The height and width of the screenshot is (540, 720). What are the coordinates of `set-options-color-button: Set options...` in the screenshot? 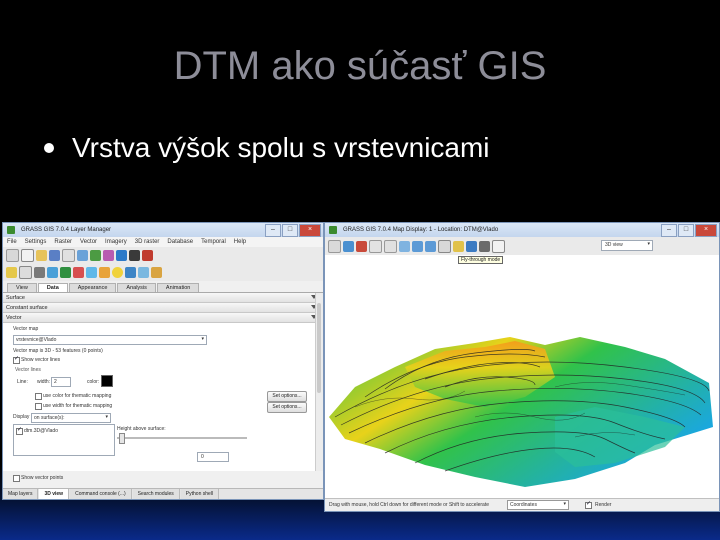 It's located at (287, 396).